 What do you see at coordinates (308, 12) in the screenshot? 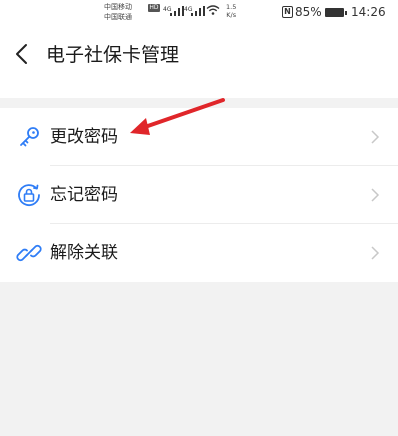
I see `battery-percent: 85%` at bounding box center [308, 12].